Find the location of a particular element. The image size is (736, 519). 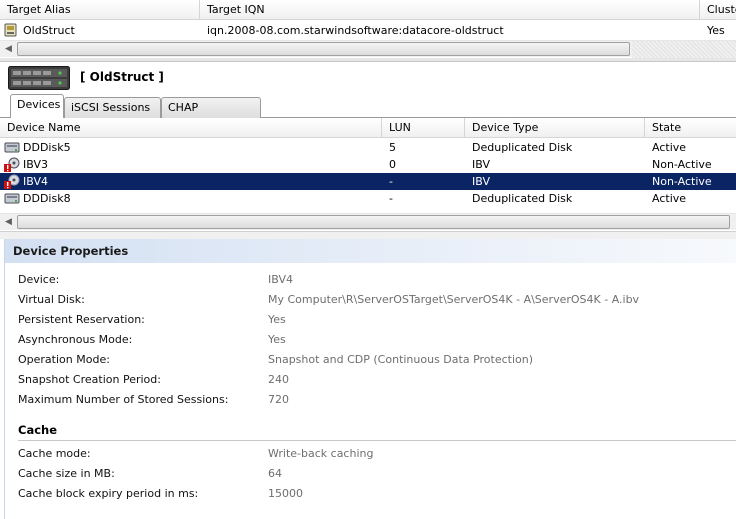

target-icon is located at coordinates (12, 31).